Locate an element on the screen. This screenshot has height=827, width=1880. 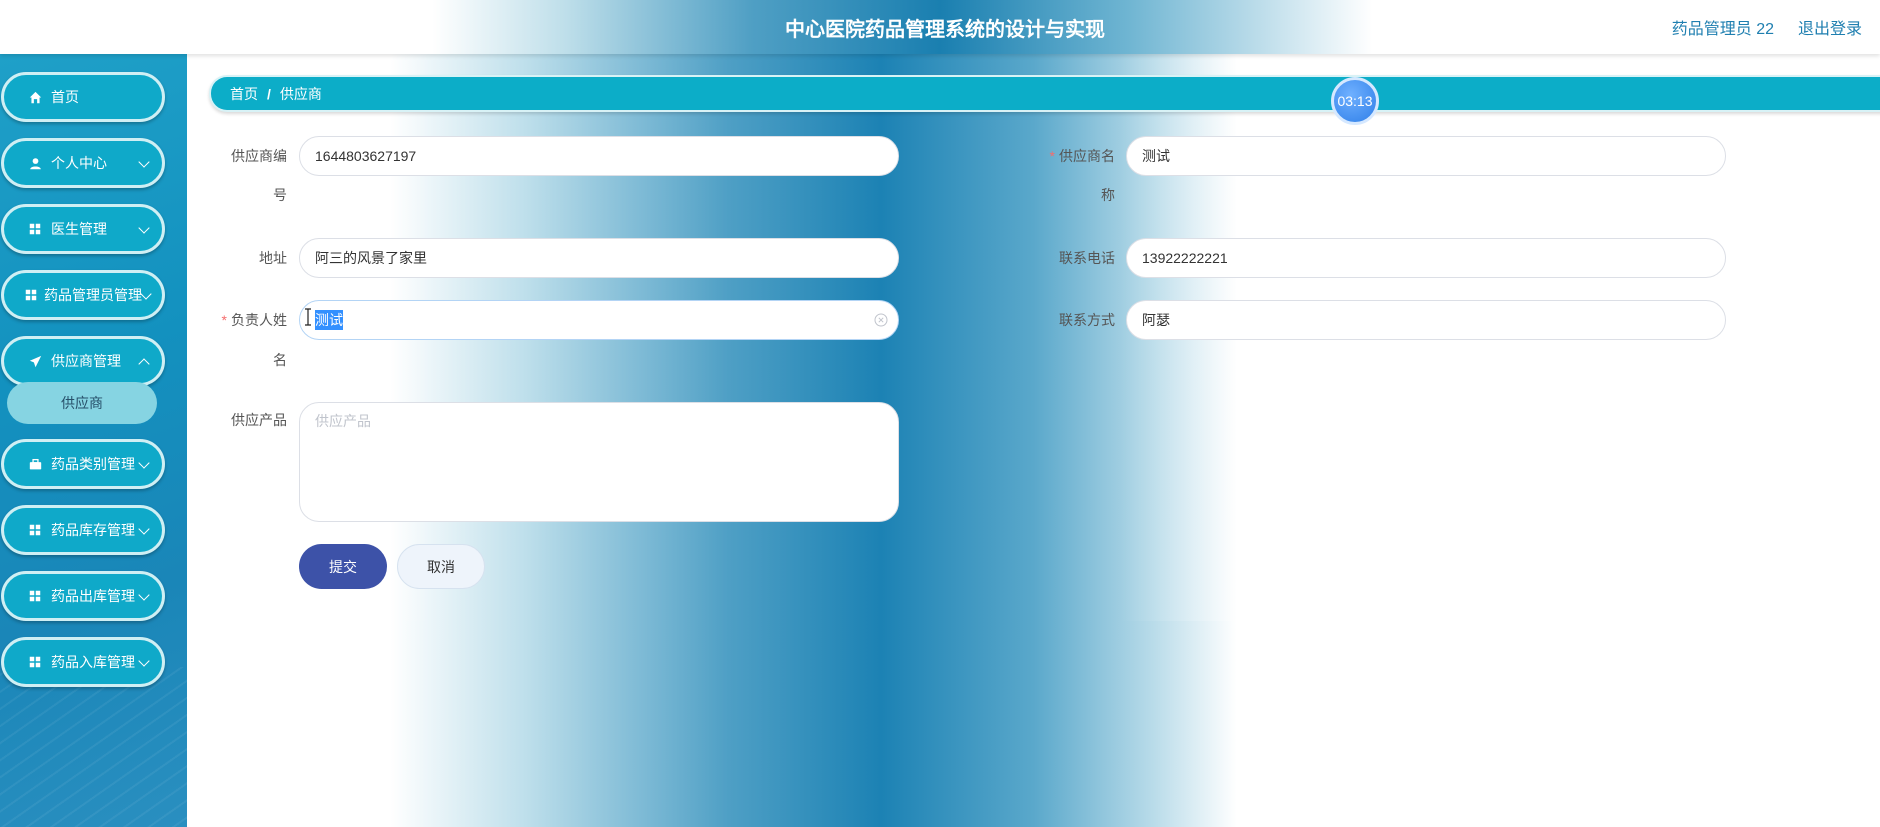
current-user-label: 药品管理员 22 is located at coordinates (1722, 29).